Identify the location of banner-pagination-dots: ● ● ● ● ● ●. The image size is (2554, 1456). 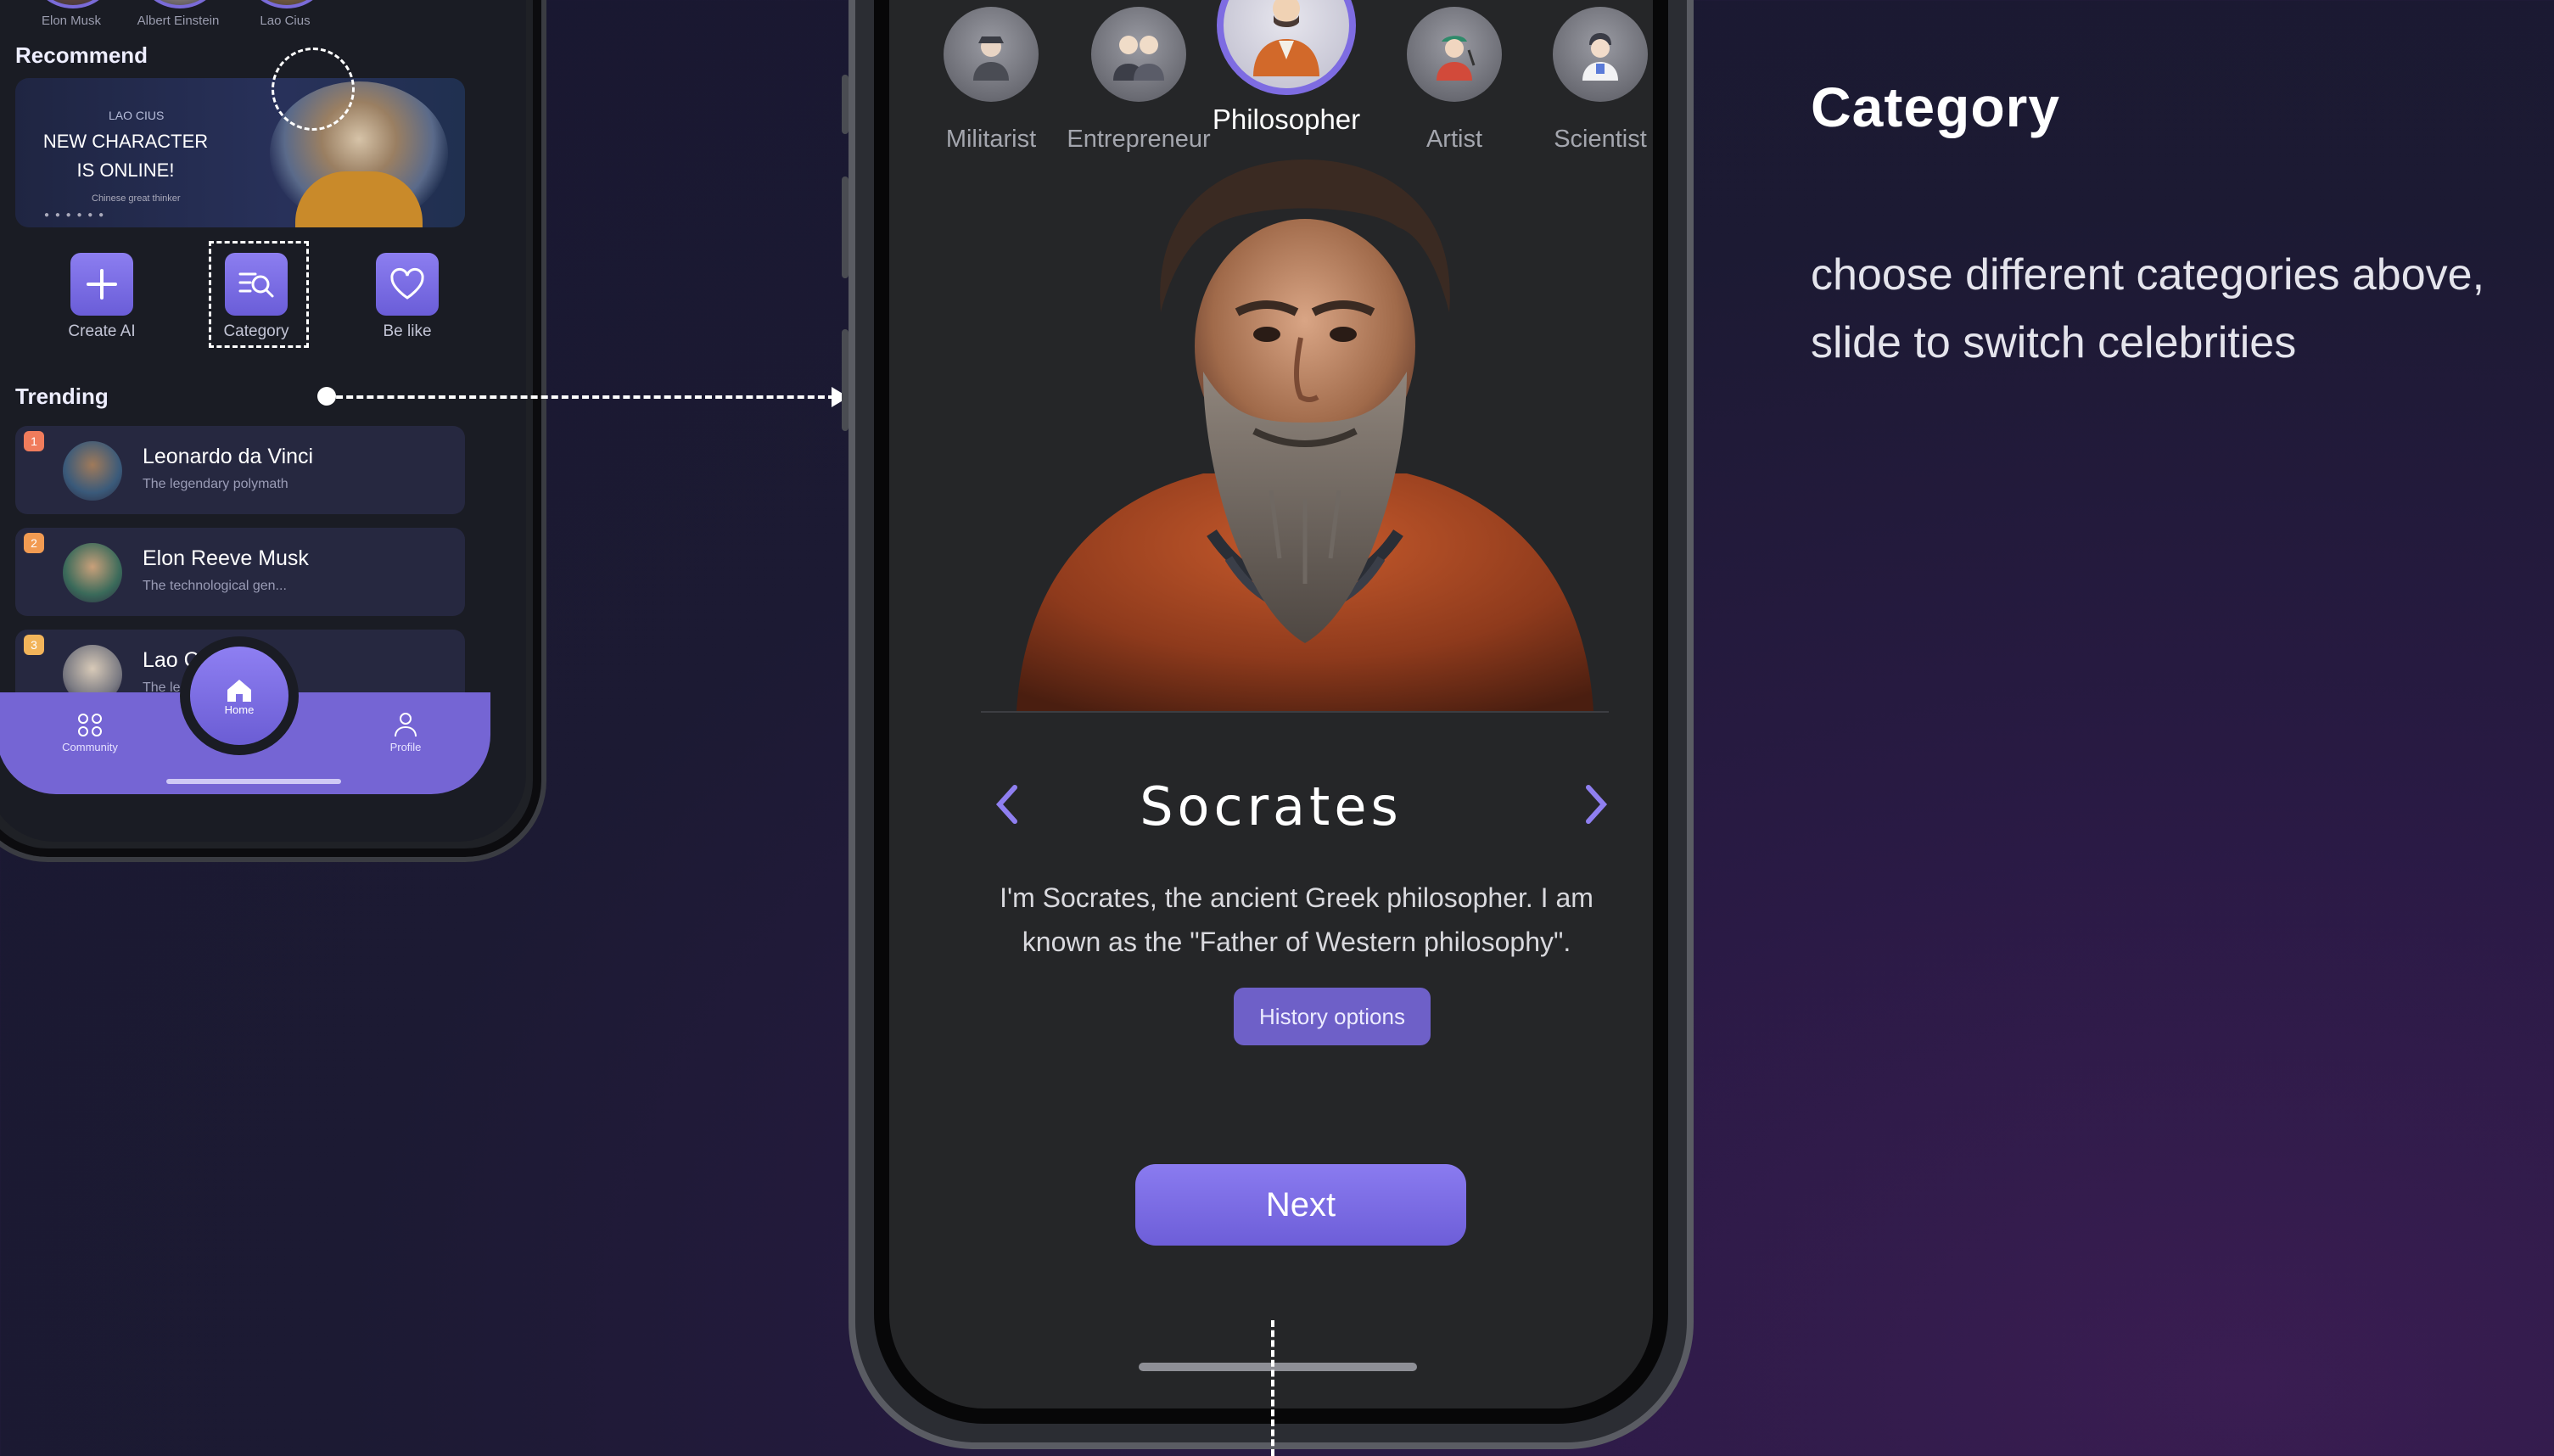
(75, 215).